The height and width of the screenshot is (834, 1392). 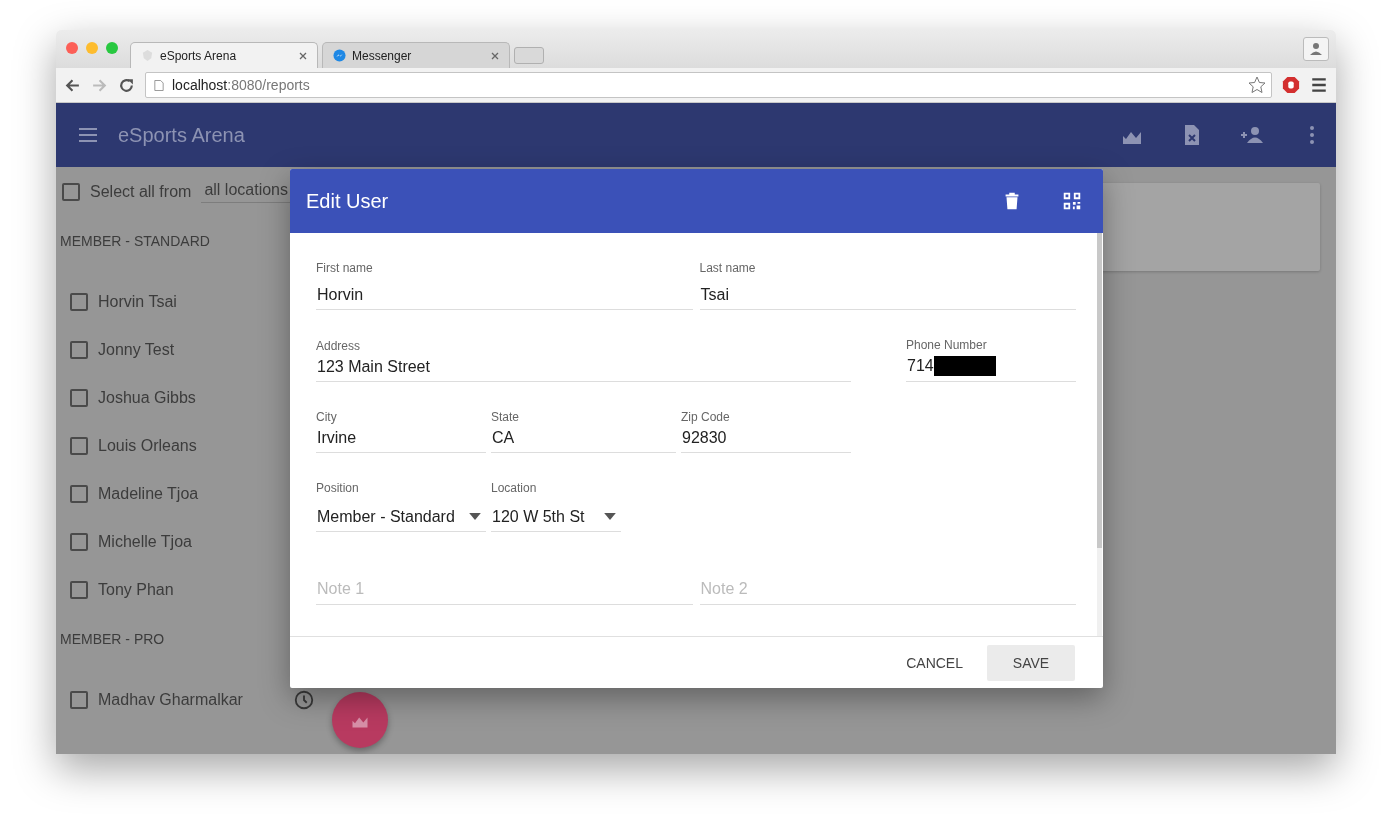 I want to click on member-name: Joshua Gibbs, so click(x=147, y=398).